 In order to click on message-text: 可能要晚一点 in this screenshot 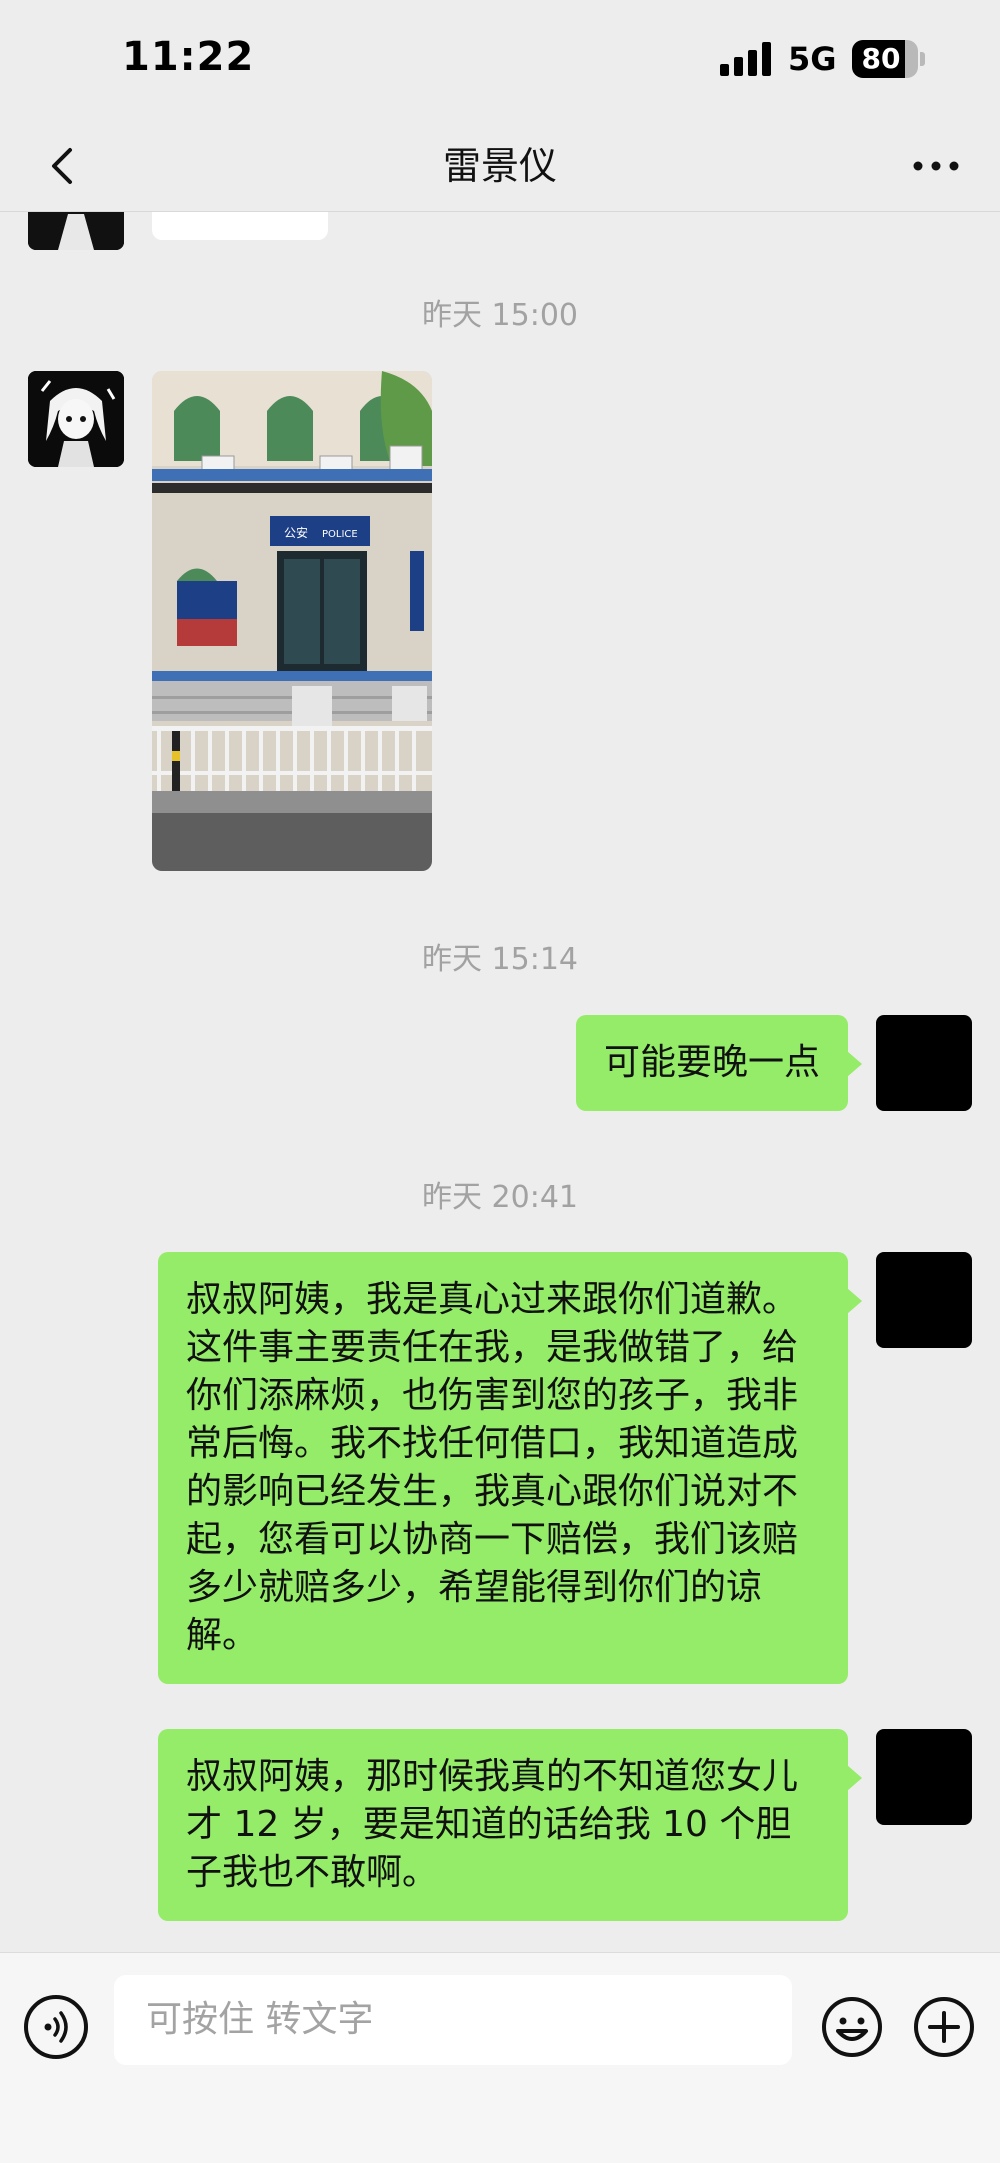, I will do `click(711, 1062)`.